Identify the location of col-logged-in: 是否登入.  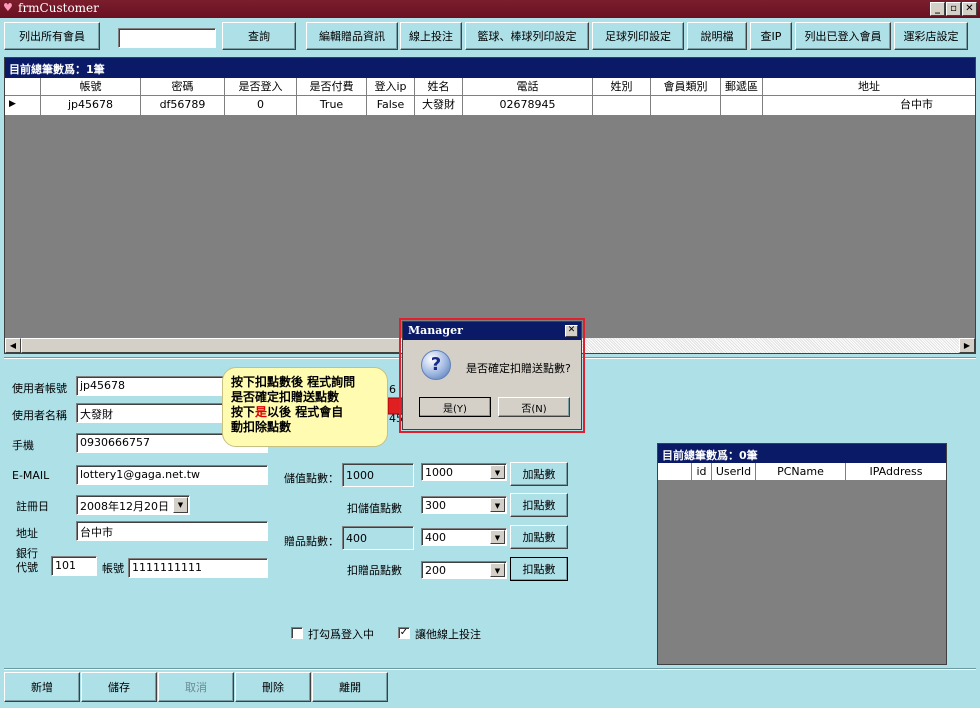
(261, 86).